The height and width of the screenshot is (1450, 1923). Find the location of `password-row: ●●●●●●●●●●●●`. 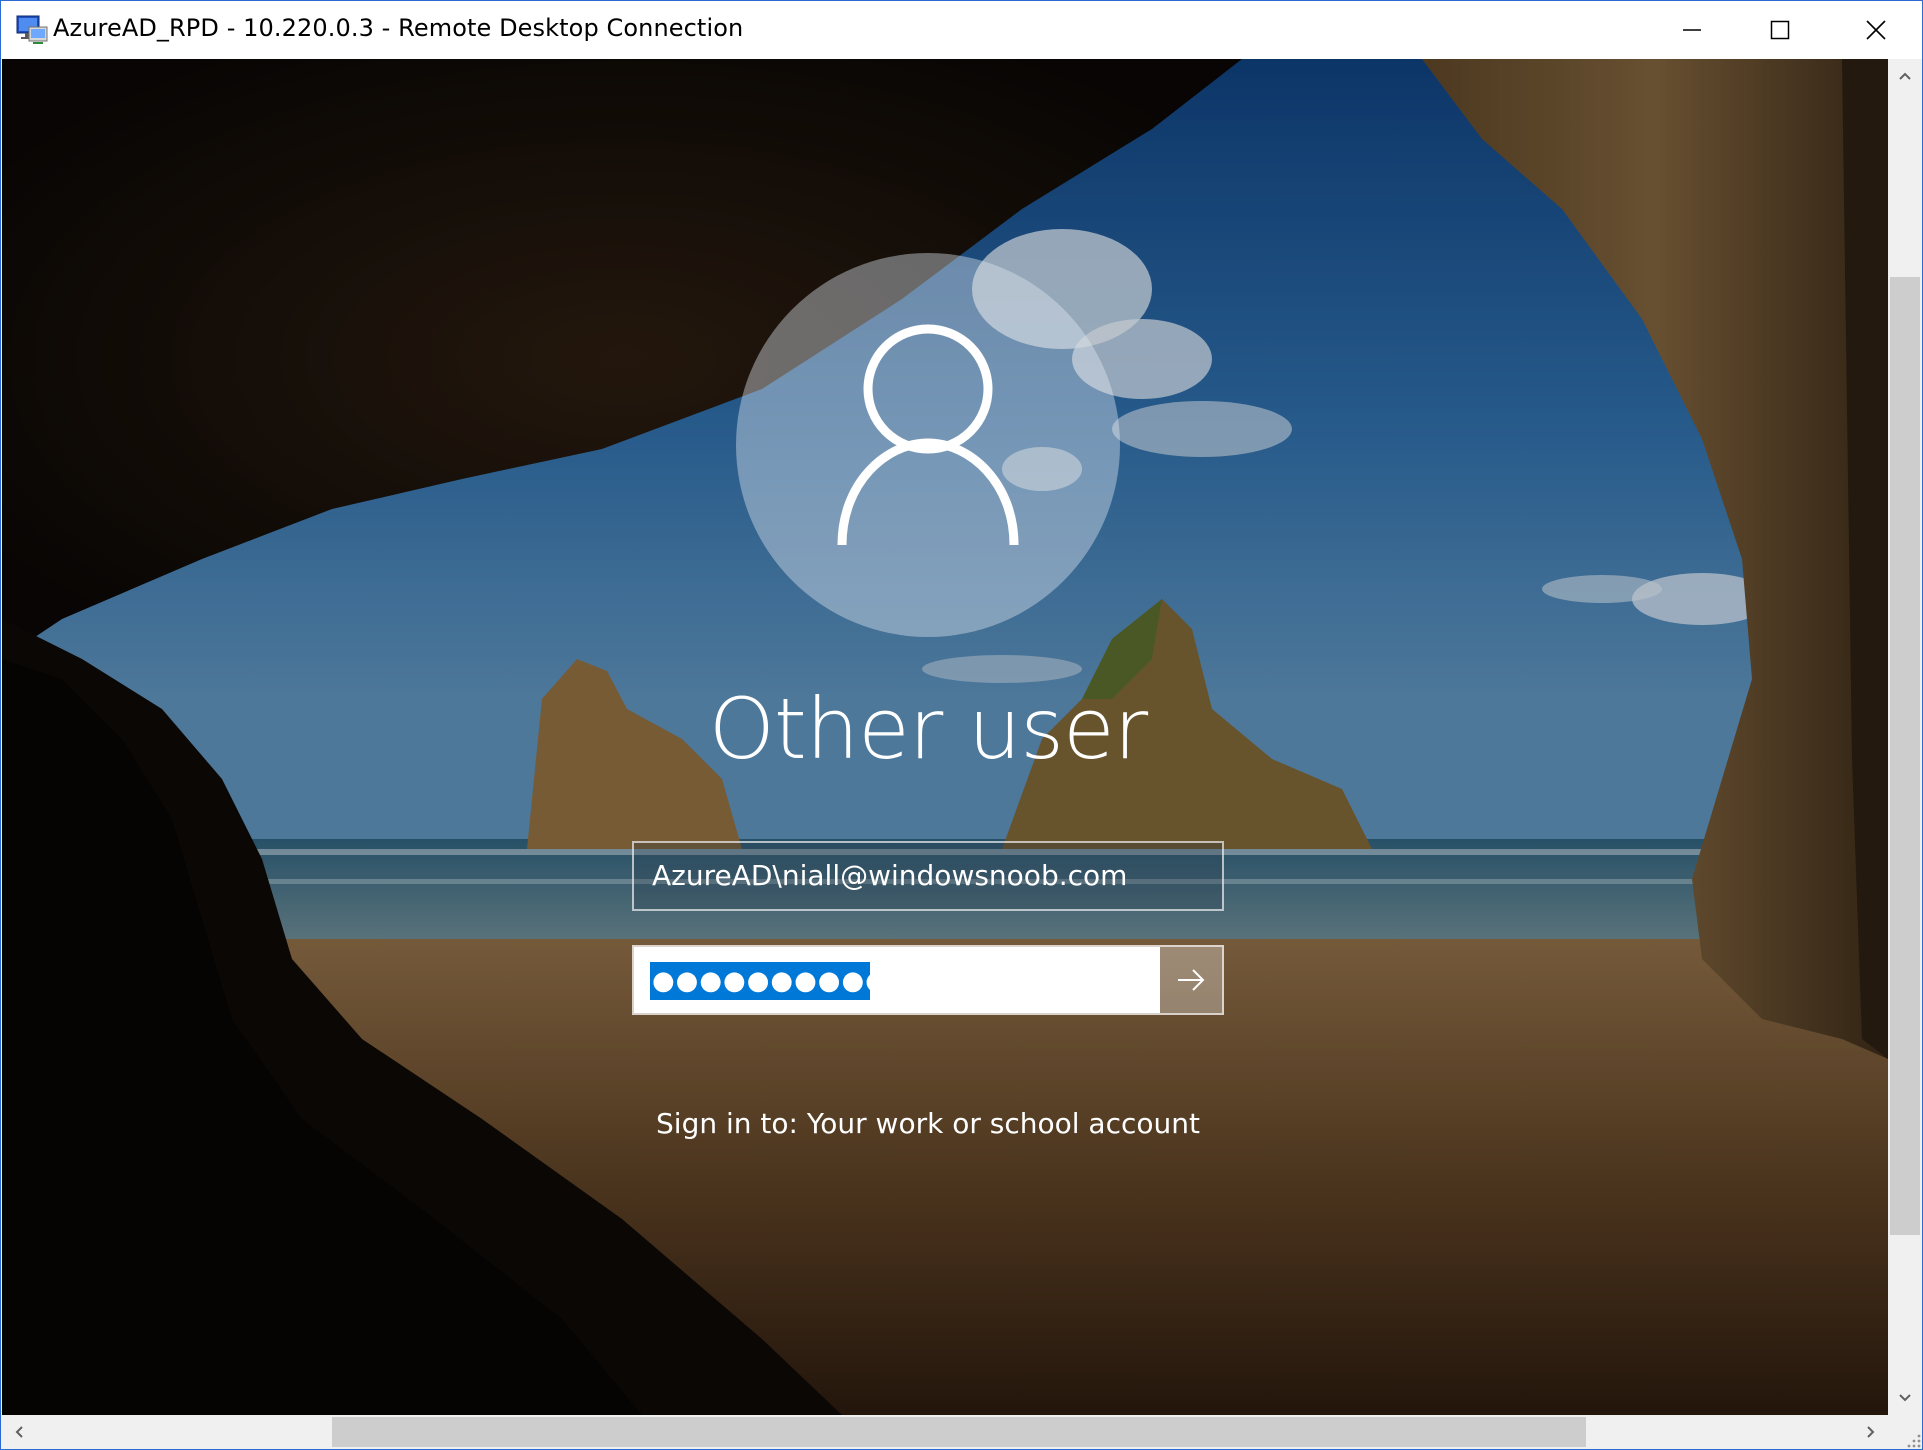

password-row: ●●●●●●●●●●●● is located at coordinates (928, 980).